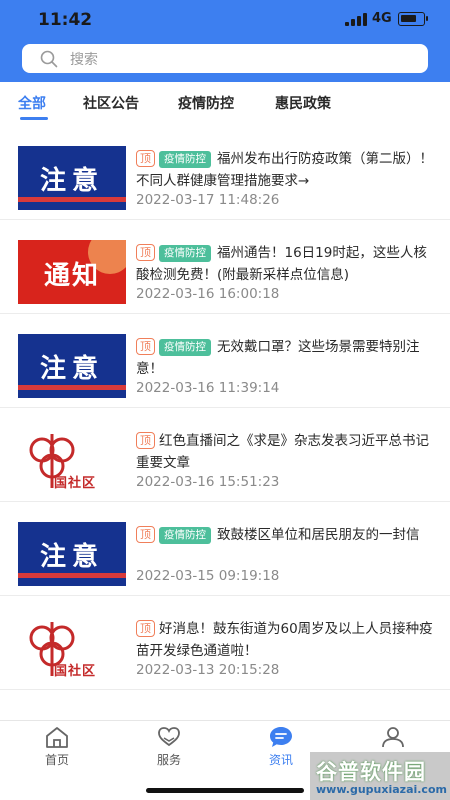 Image resolution: width=450 pixels, height=800 pixels. What do you see at coordinates (286, 358) in the screenshot?
I see `news-title-block: 顶疫情防控 无效戴口罩？这些场景需要特别注意！` at bounding box center [286, 358].